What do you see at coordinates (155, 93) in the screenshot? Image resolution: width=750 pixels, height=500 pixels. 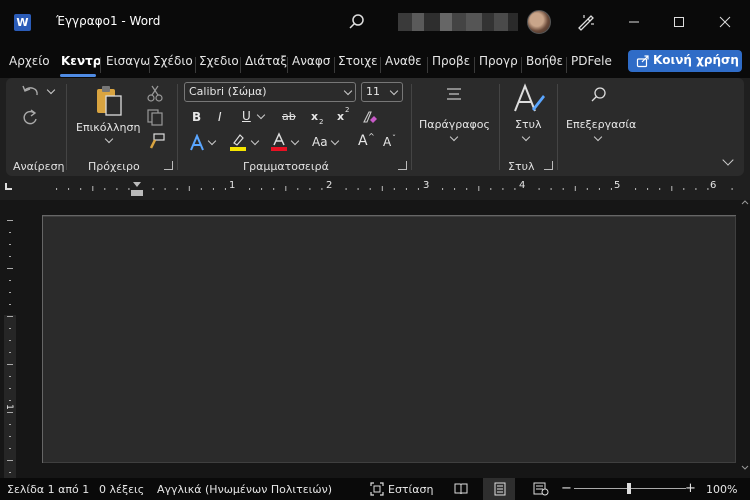 I see `cut-icon` at bounding box center [155, 93].